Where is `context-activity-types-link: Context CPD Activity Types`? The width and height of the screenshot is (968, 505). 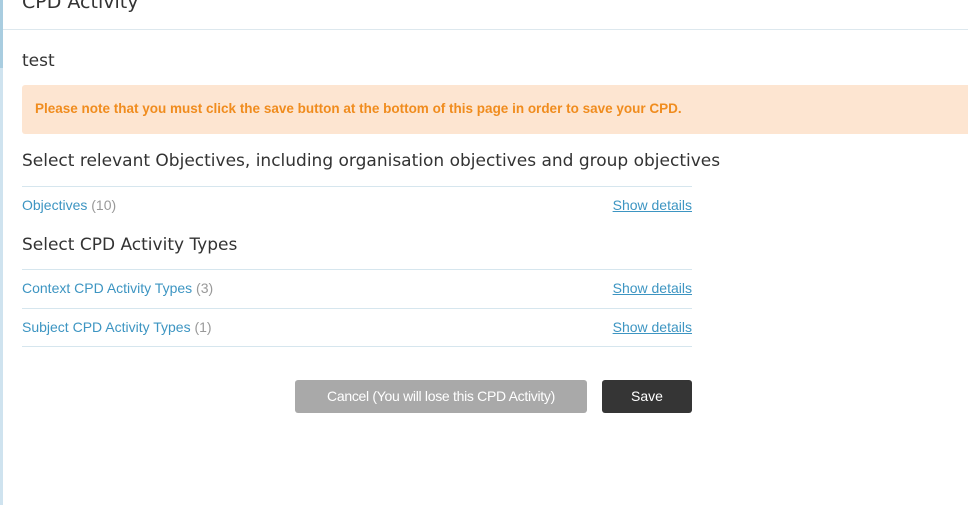
context-activity-types-link: Context CPD Activity Types is located at coordinates (107, 288).